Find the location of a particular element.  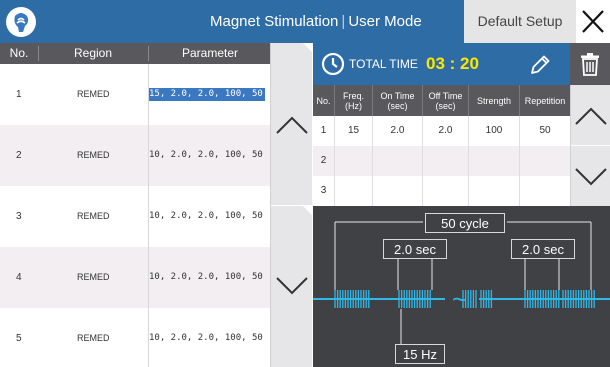

param-scroll-down-button is located at coordinates (590, 177).